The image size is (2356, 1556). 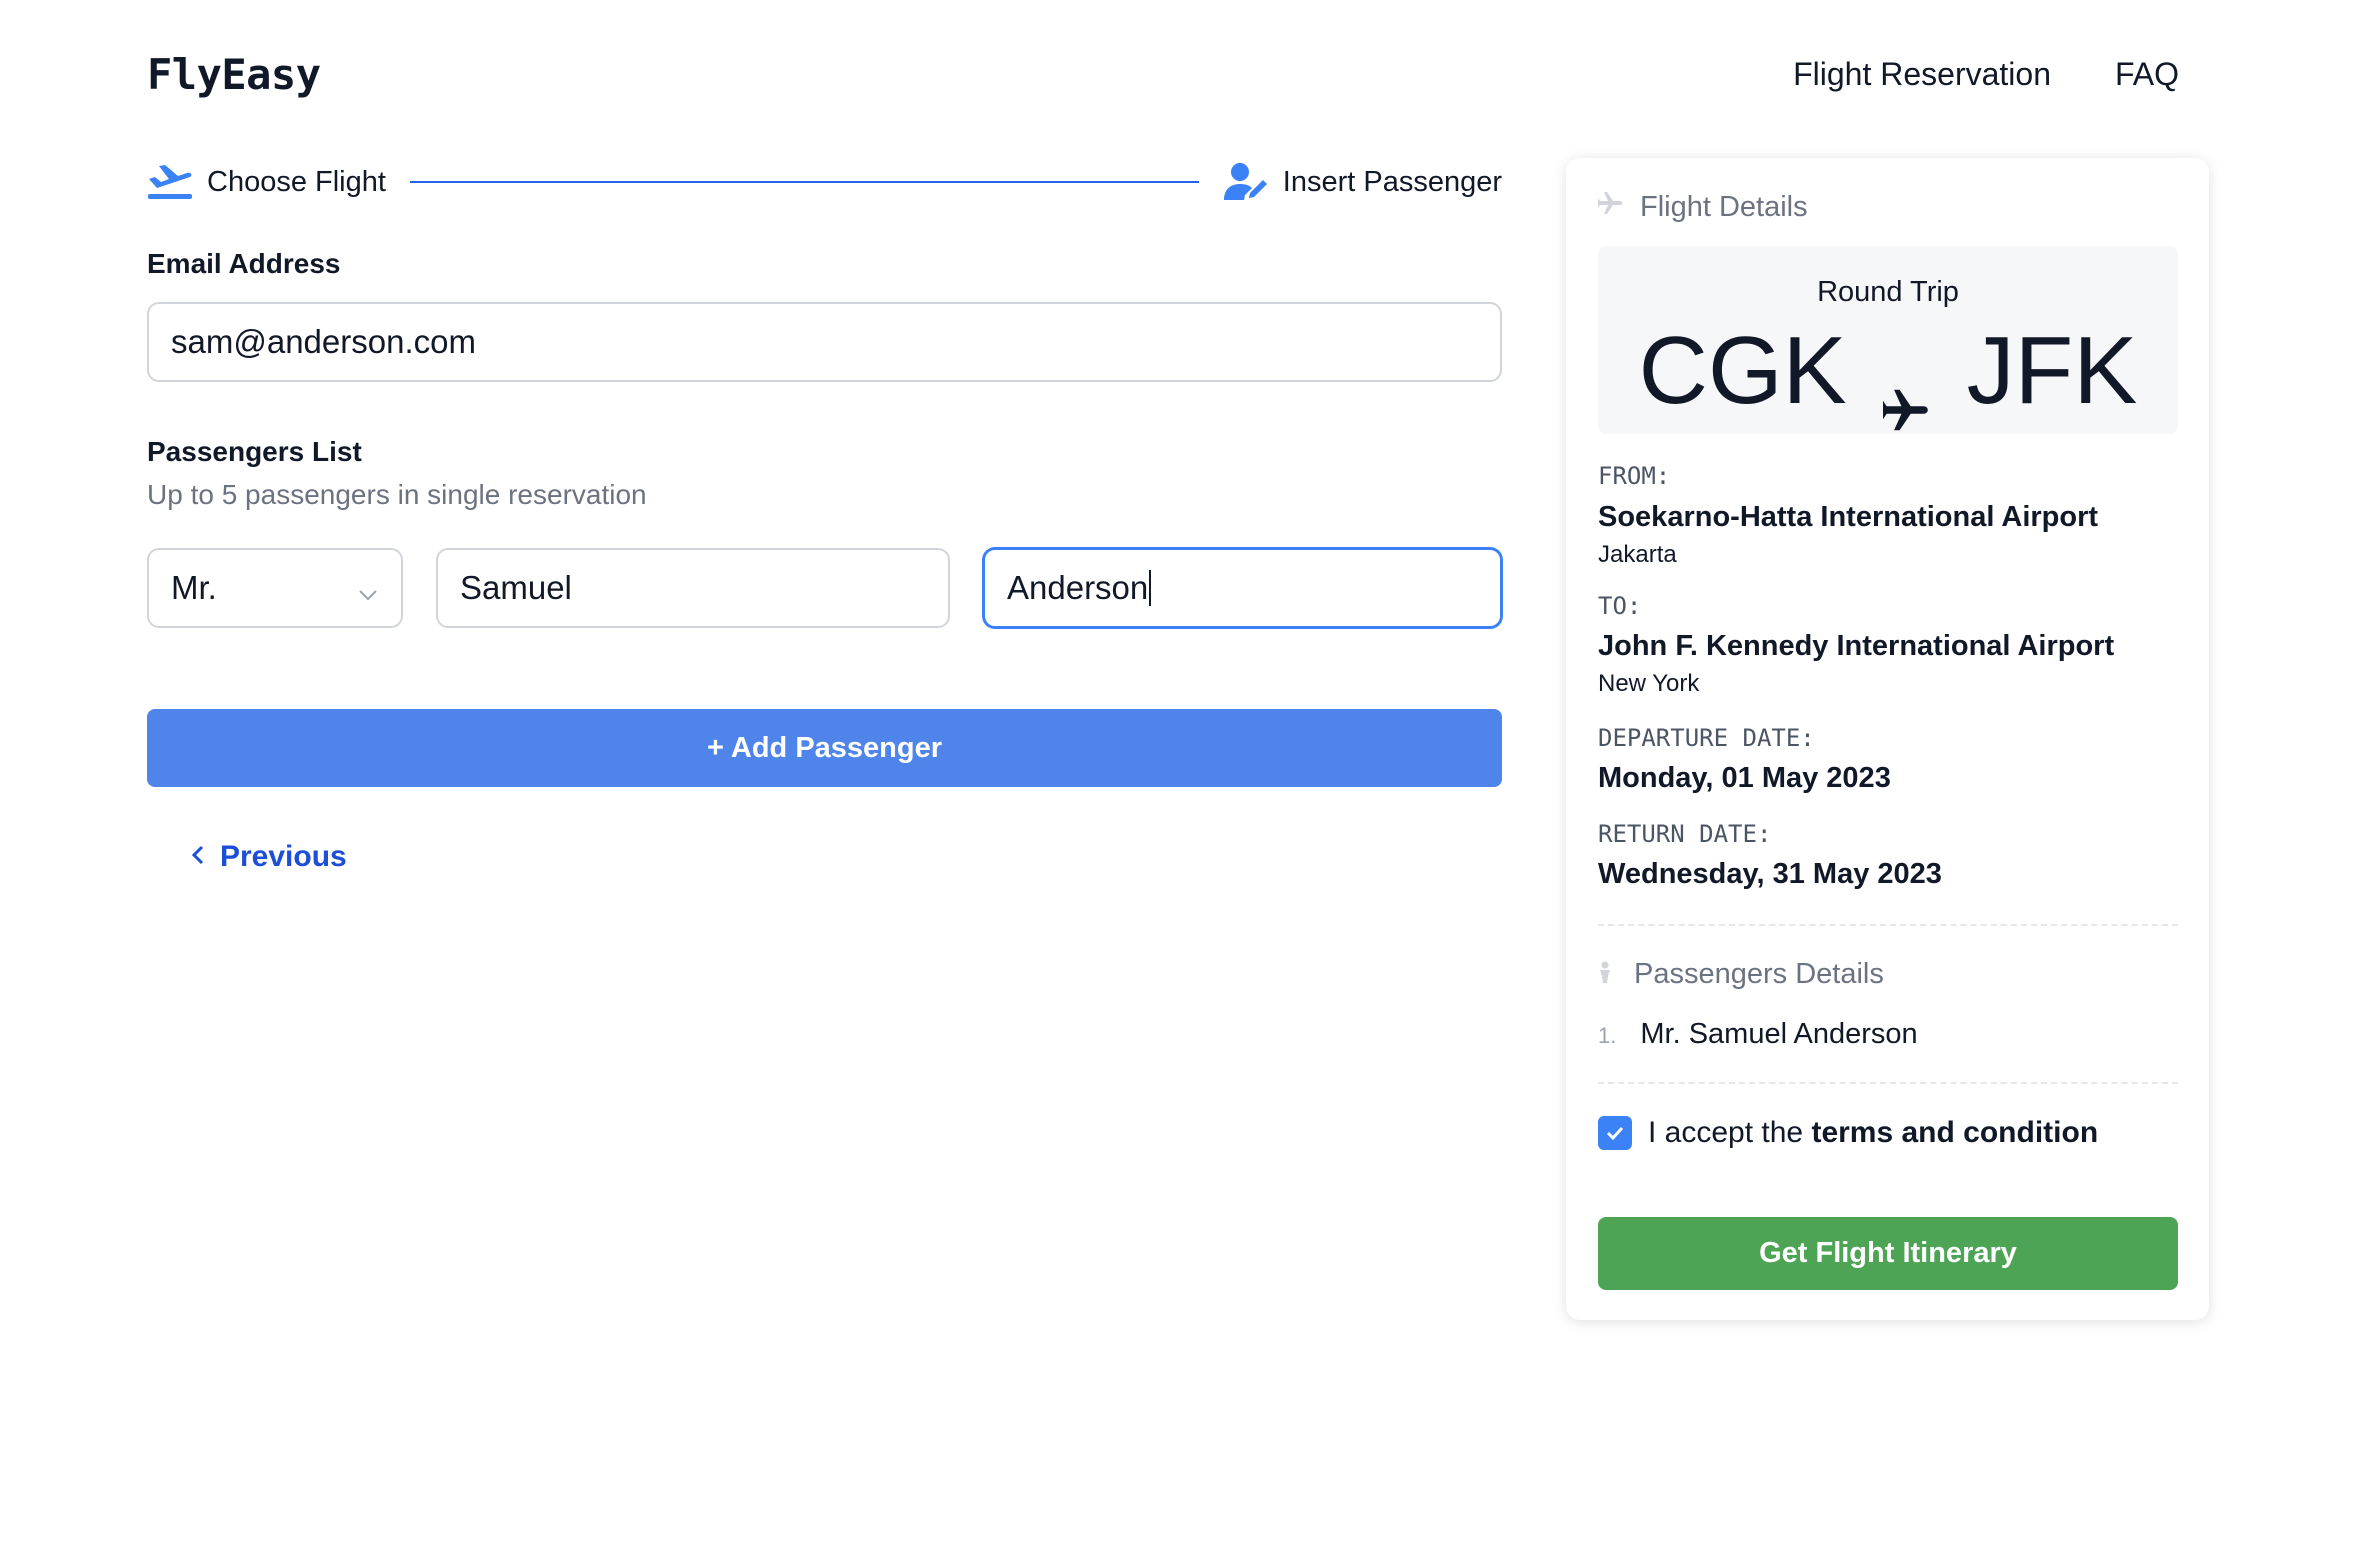 What do you see at coordinates (1848, 517) in the screenshot?
I see `from-airport: Soekarno-Hatta International Airport` at bounding box center [1848, 517].